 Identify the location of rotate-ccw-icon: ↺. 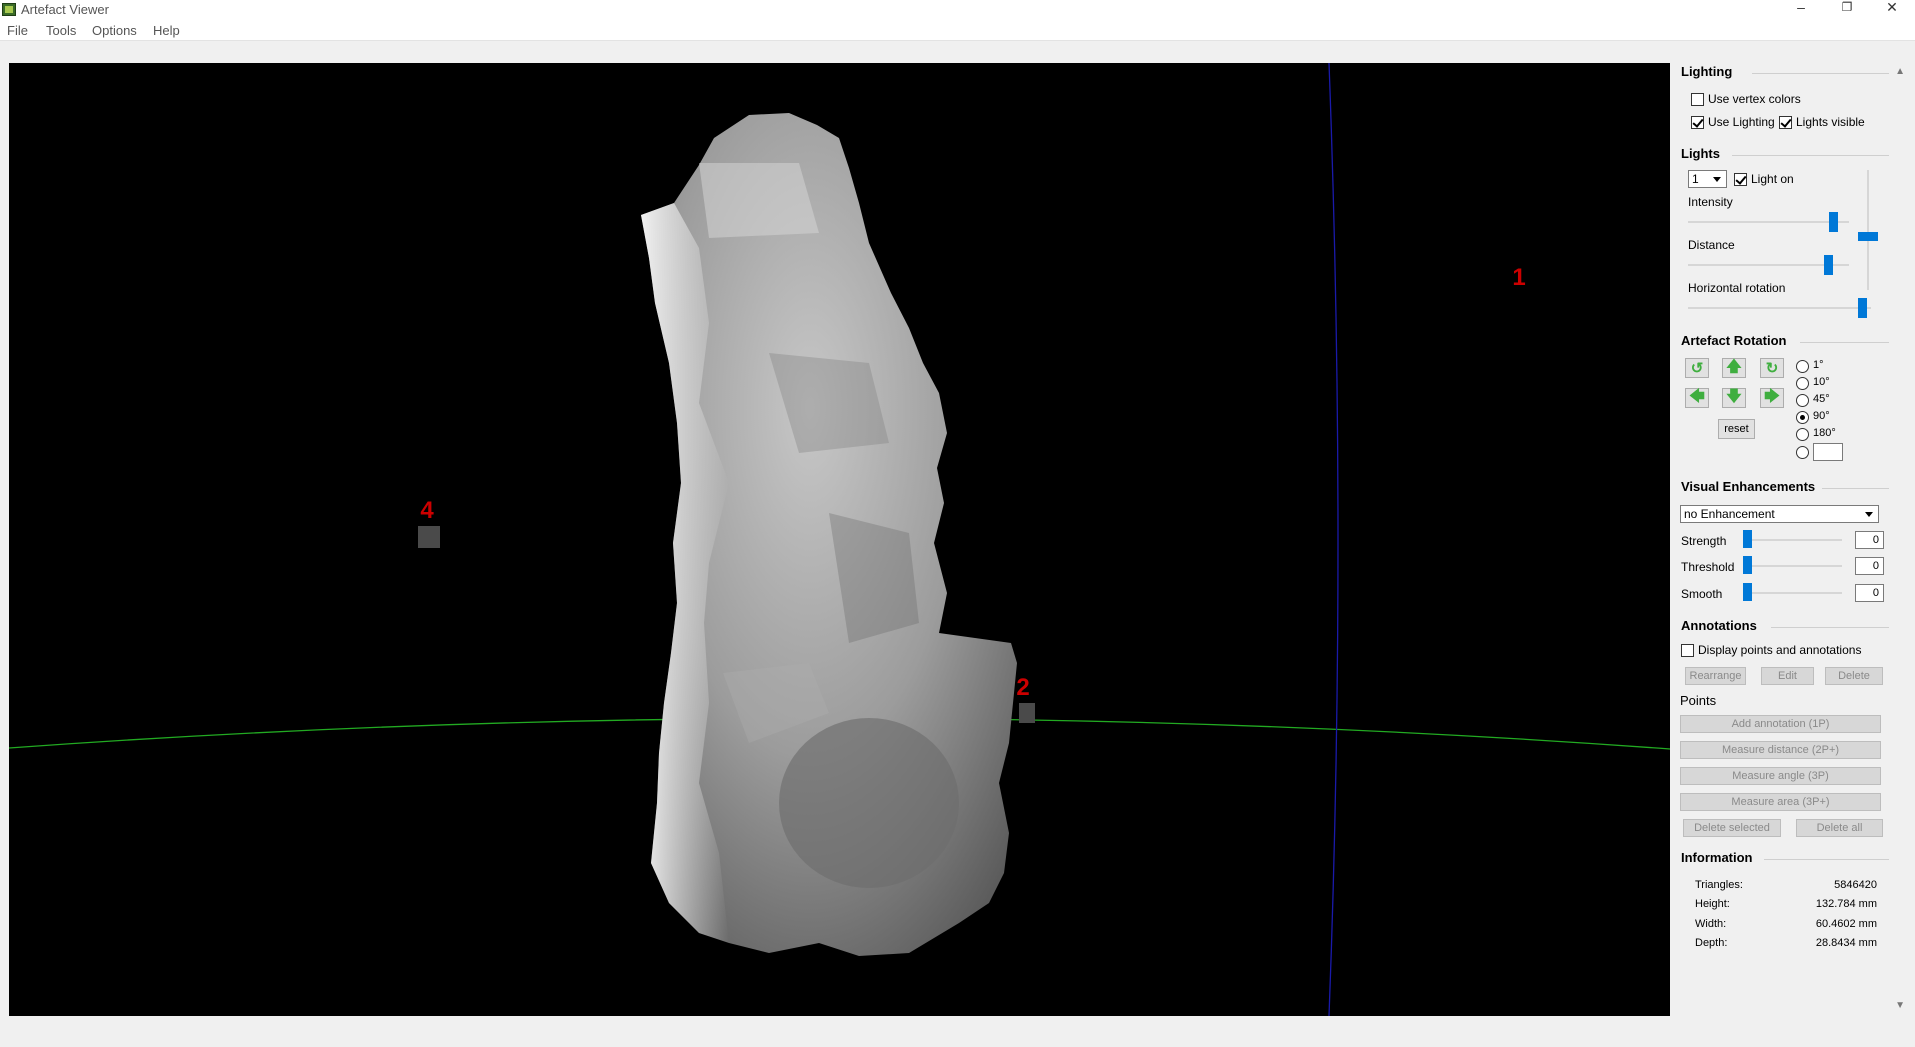
(1697, 368).